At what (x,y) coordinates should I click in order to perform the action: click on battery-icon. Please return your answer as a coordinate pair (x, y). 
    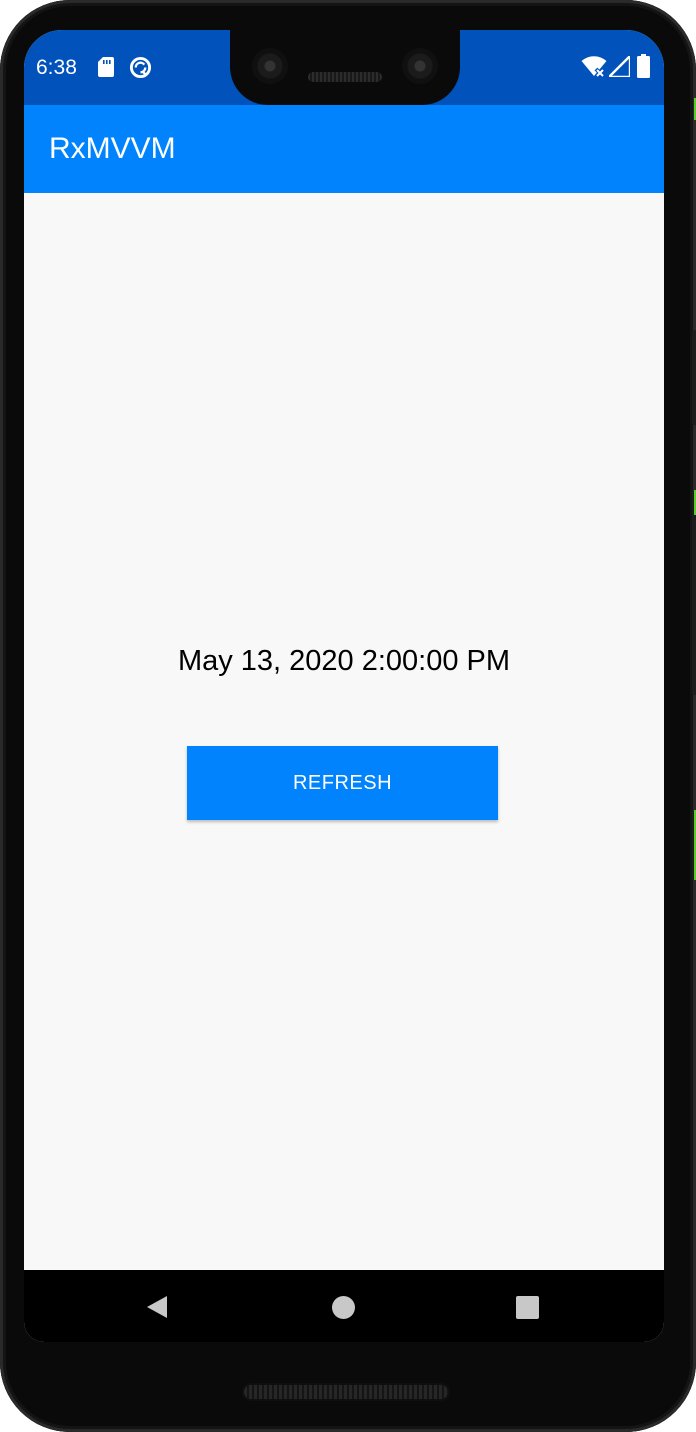
    Looking at the image, I should click on (643, 66).